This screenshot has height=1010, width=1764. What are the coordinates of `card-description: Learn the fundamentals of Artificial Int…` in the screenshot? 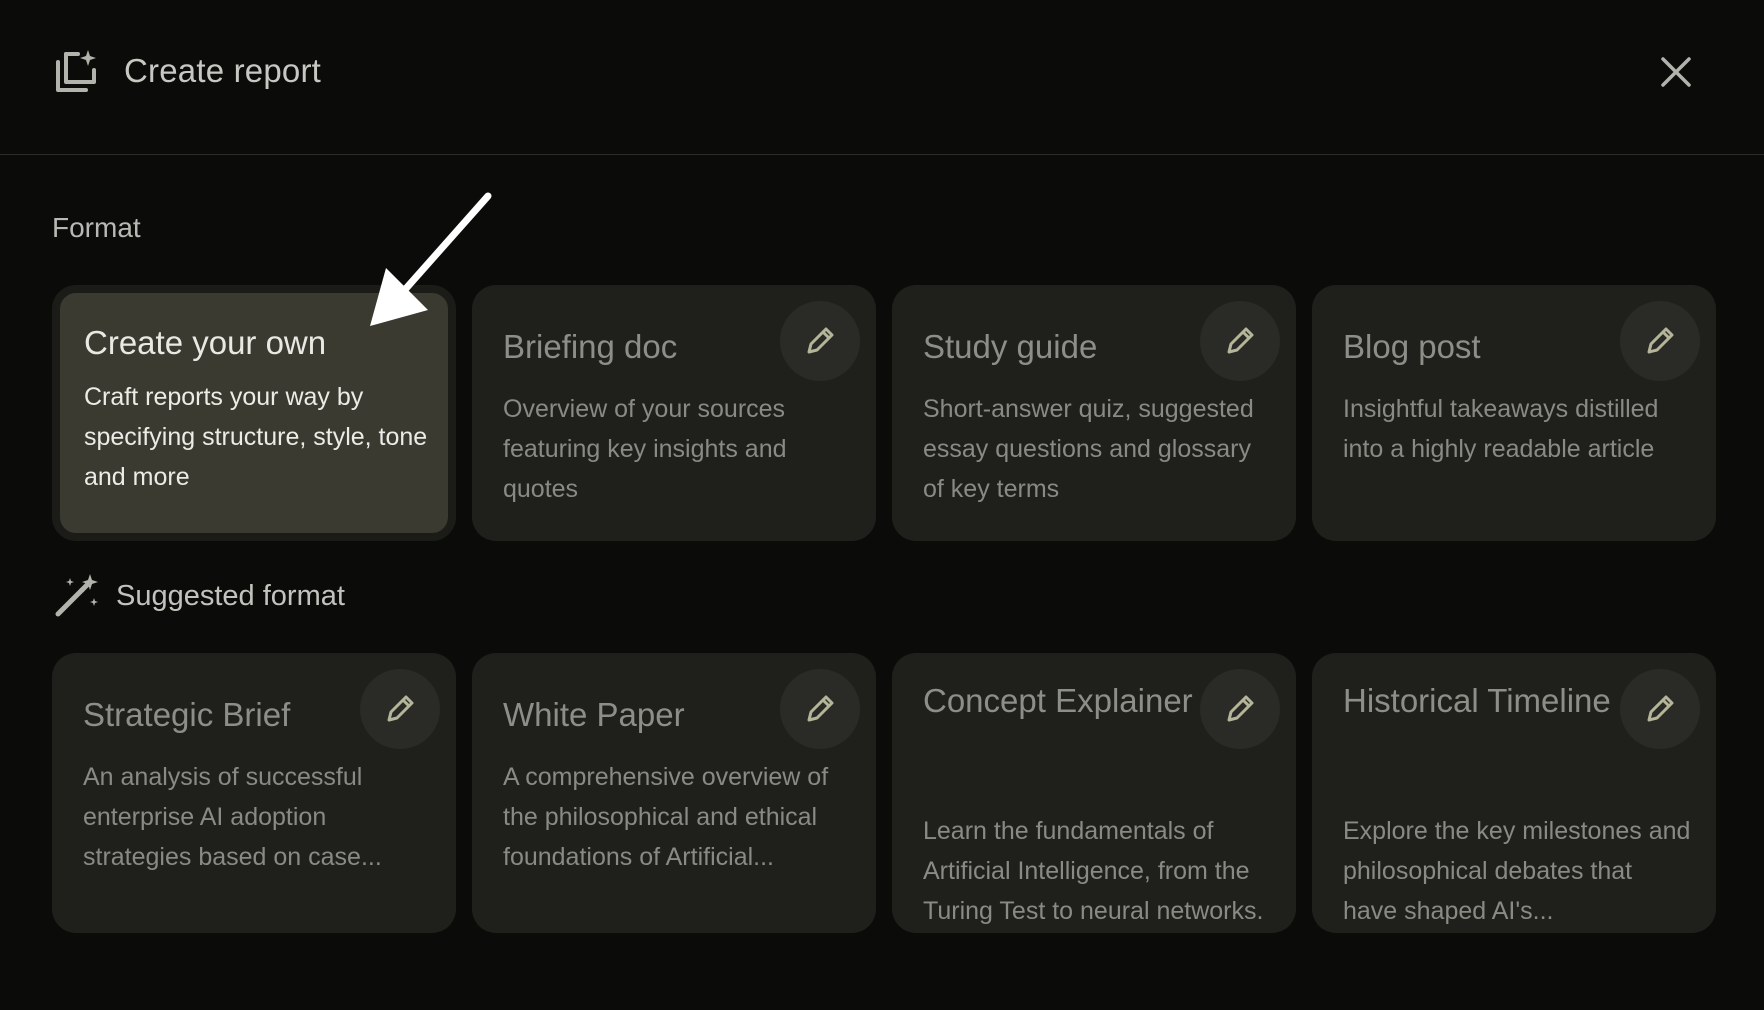 It's located at (1093, 871).